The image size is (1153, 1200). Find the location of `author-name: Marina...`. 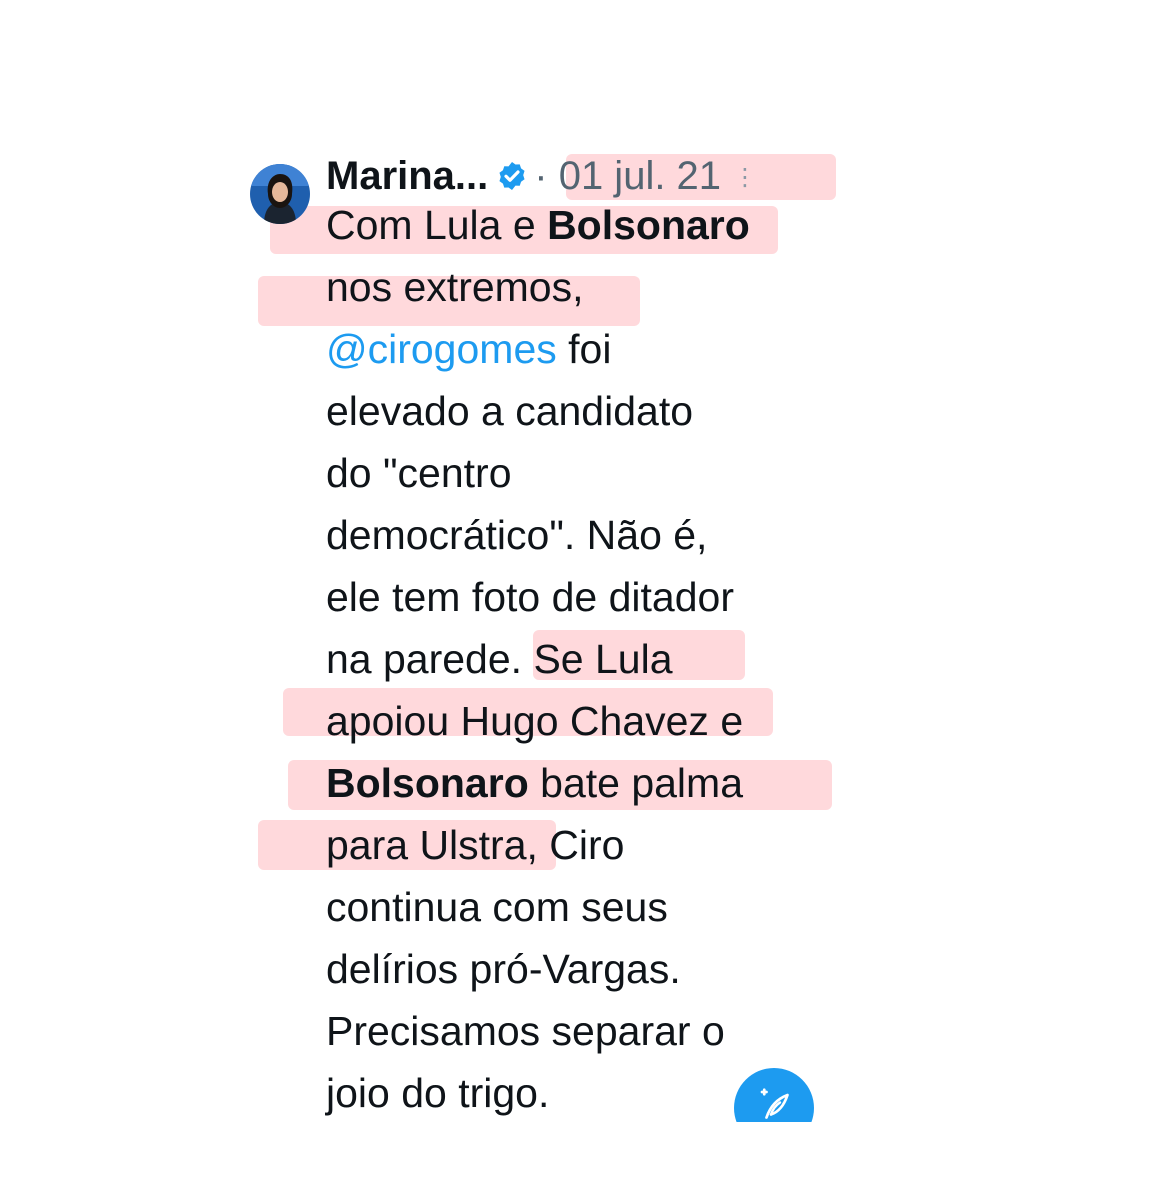

author-name: Marina... is located at coordinates (407, 176).